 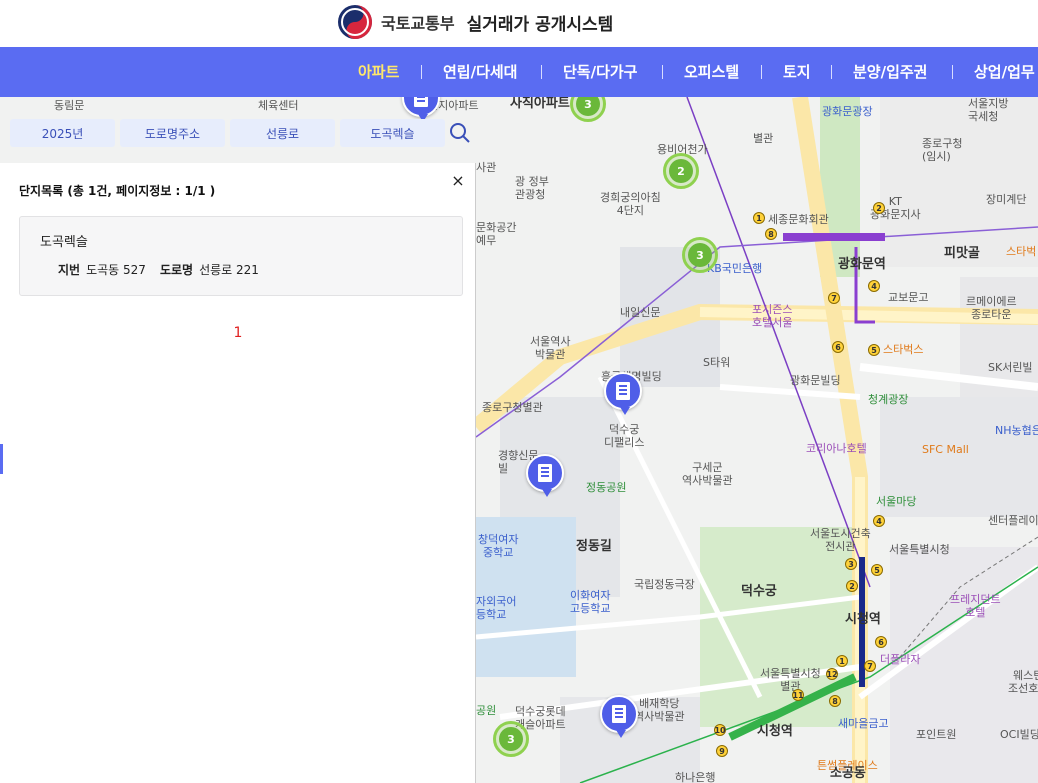 What do you see at coordinates (418, 23) in the screenshot?
I see `ministry-name: 국토교통부` at bounding box center [418, 23].